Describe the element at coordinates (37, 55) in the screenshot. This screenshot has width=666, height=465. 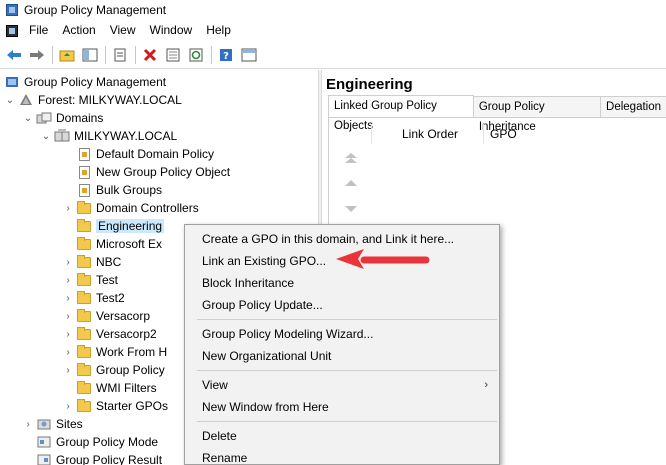
I see `forward-icon` at that location.